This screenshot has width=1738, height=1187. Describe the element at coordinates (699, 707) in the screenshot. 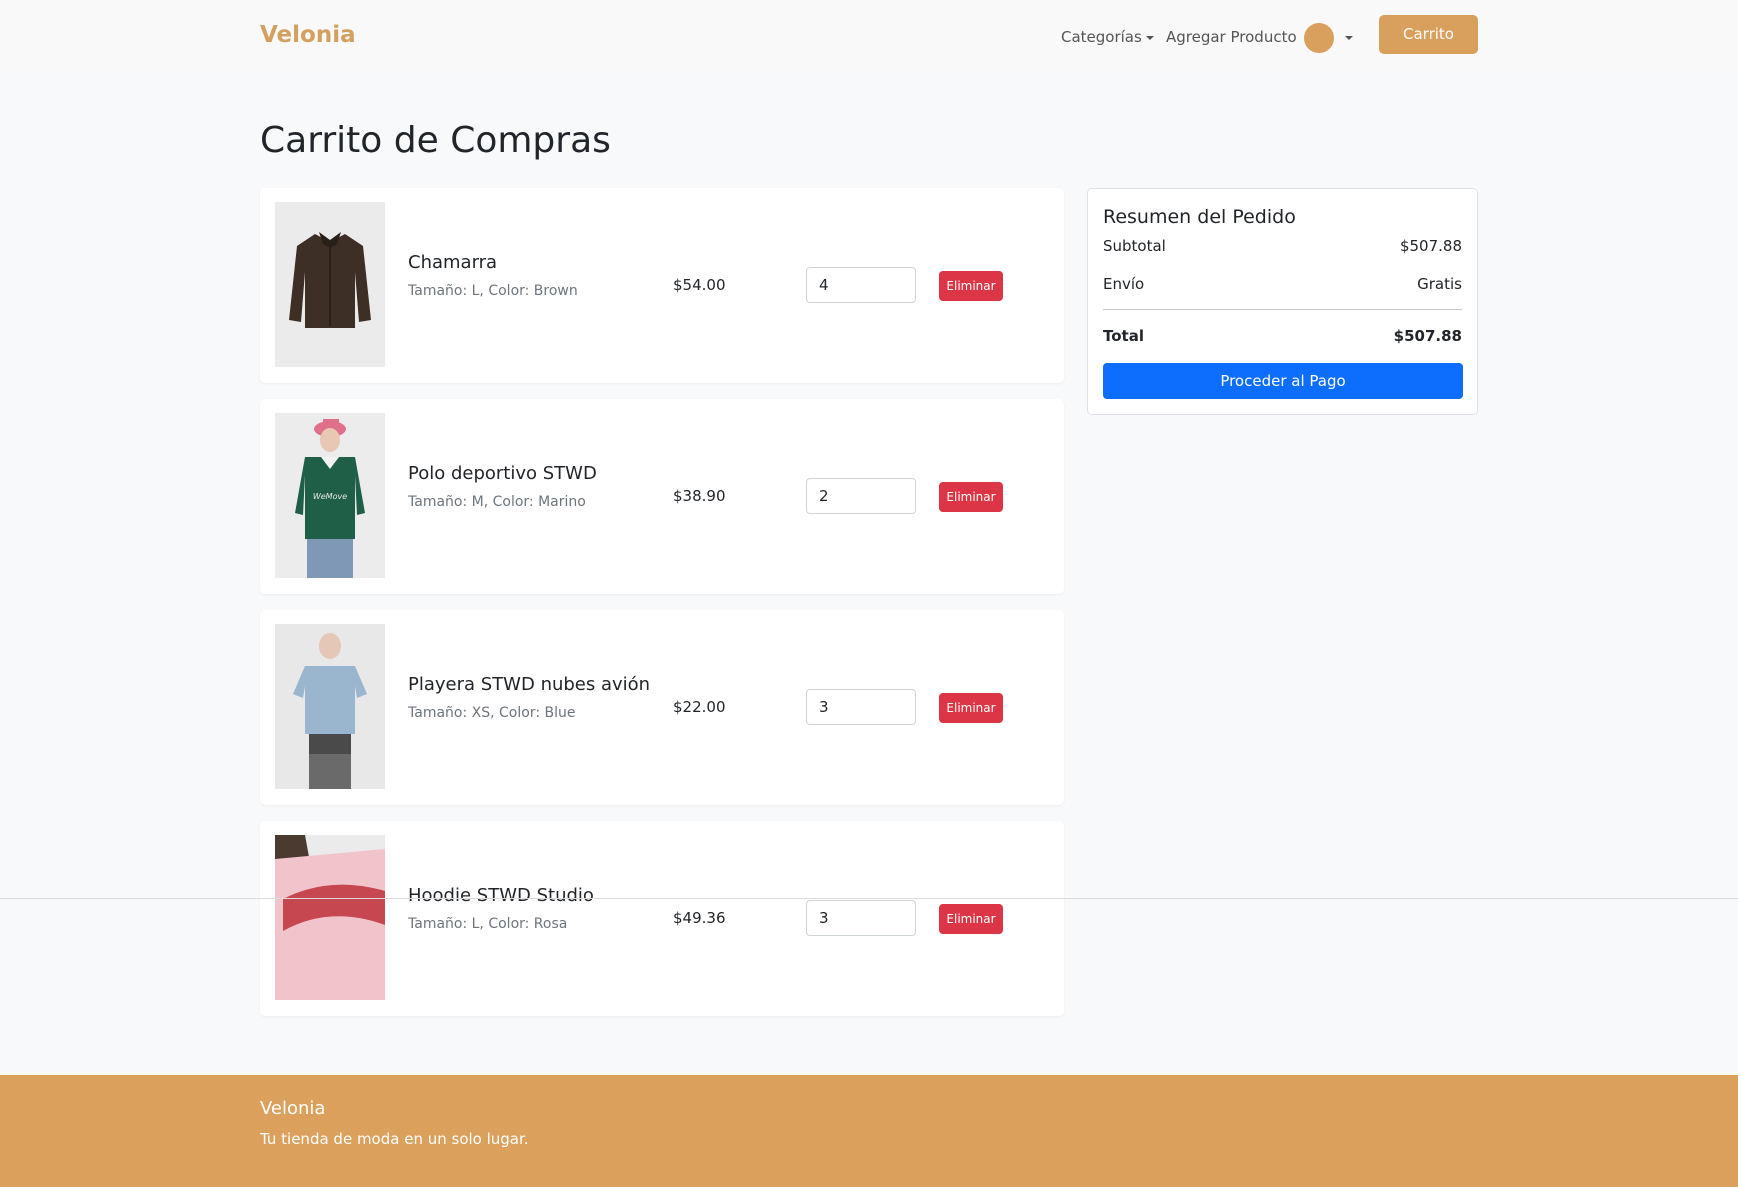

I see `item-price: $22.00` at that location.